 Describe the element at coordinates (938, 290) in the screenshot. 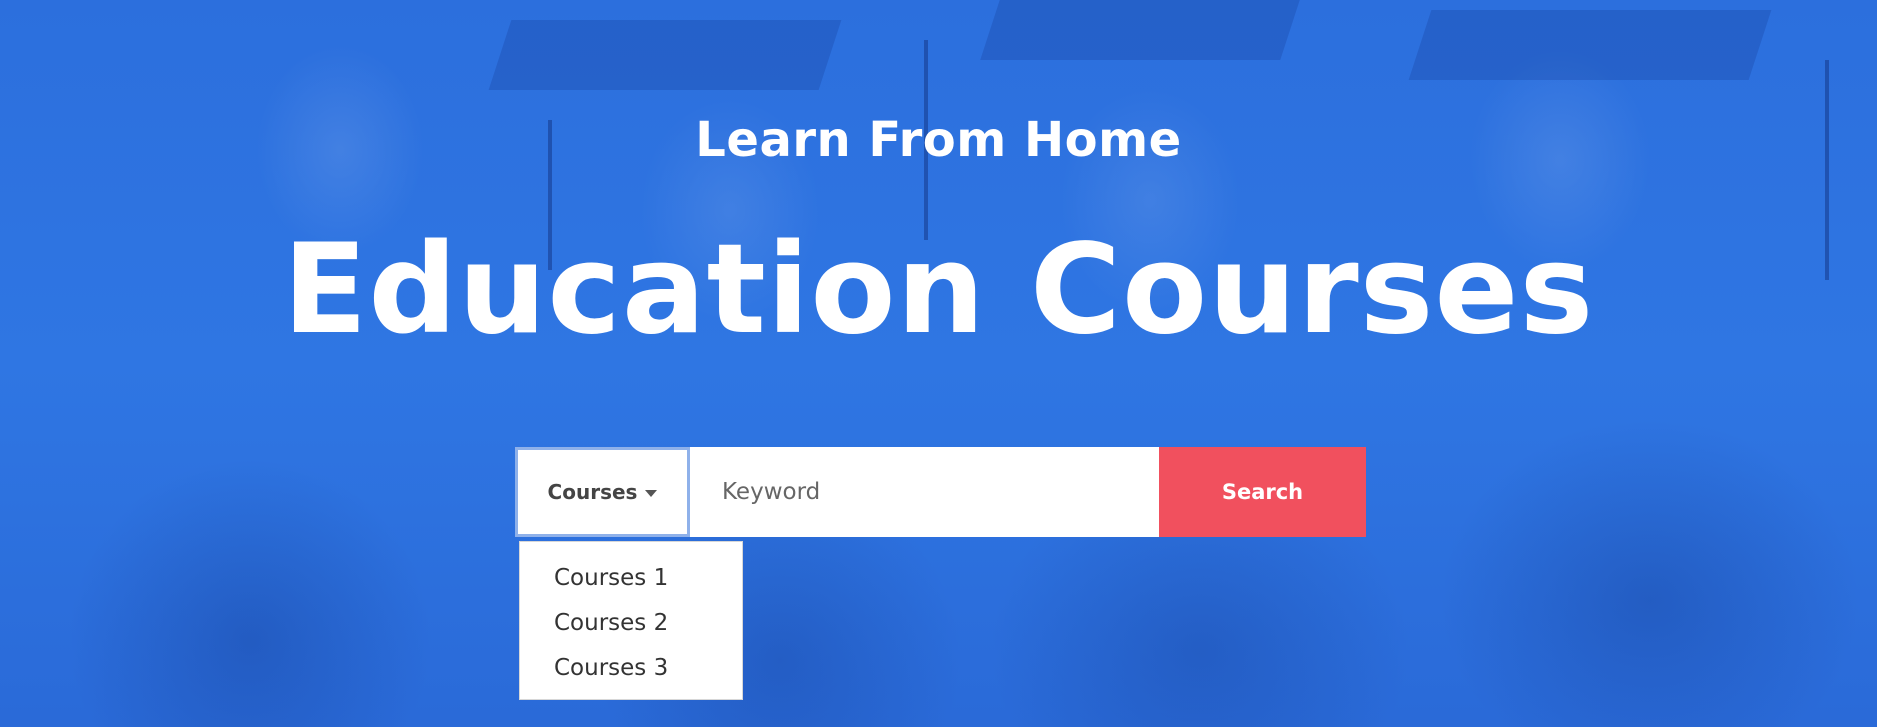

I see `hero-title: Education Courses` at that location.